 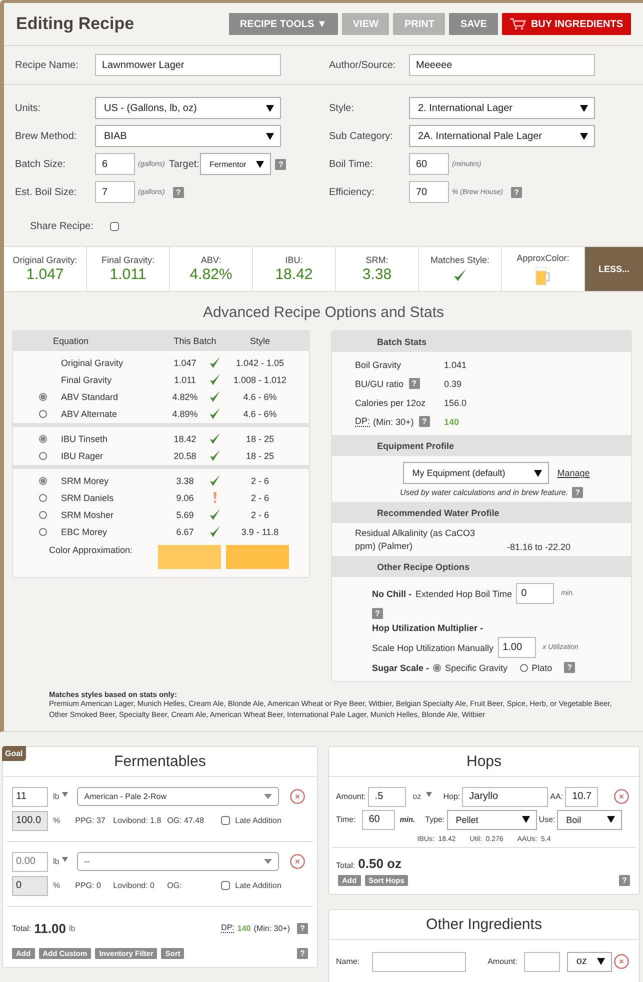 What do you see at coordinates (185, 531) in the screenshot?
I see `batch-value: 6.67` at bounding box center [185, 531].